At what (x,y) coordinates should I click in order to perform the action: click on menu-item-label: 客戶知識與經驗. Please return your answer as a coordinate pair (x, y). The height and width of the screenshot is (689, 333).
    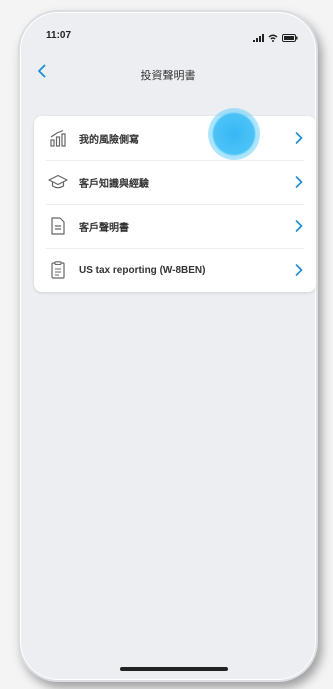
    Looking at the image, I should click on (114, 184).